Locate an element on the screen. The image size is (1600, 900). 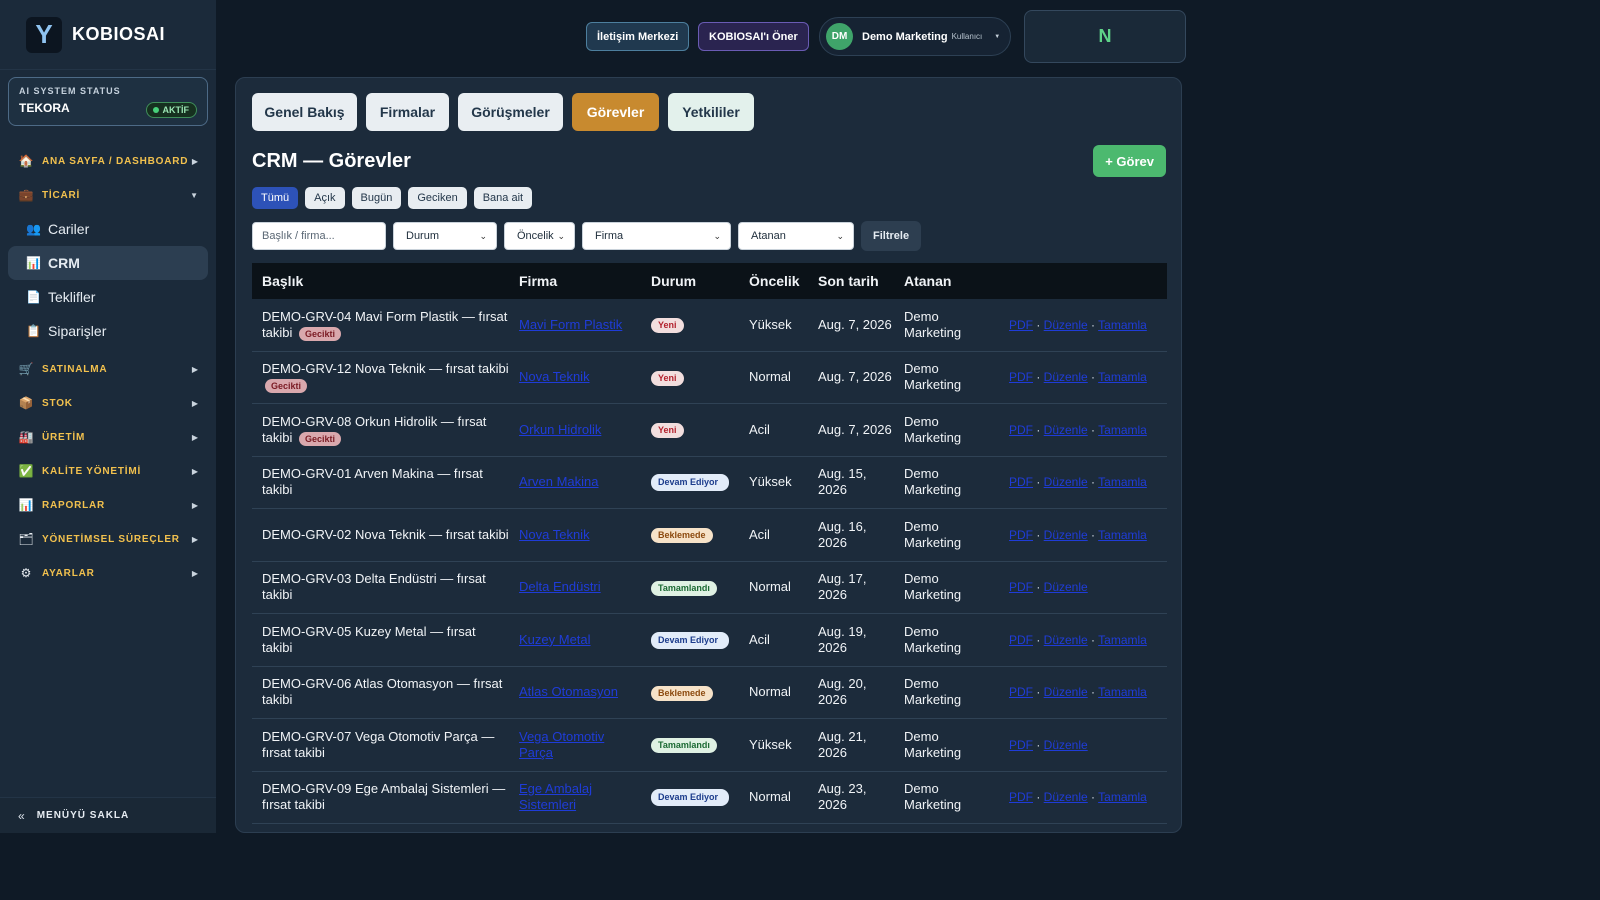
iletisim-merkezi-button: İletişim Merkezi is located at coordinates (638, 36).